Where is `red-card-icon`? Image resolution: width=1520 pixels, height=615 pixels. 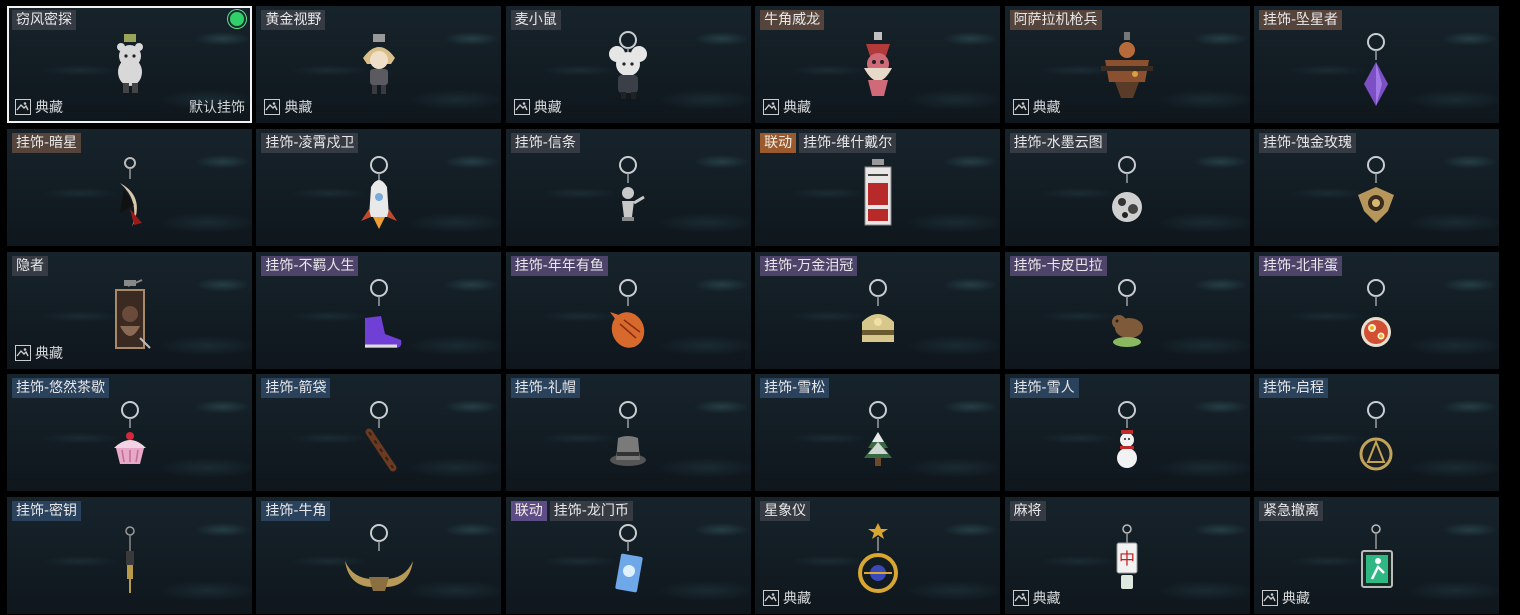 red-card-icon is located at coordinates (878, 192).